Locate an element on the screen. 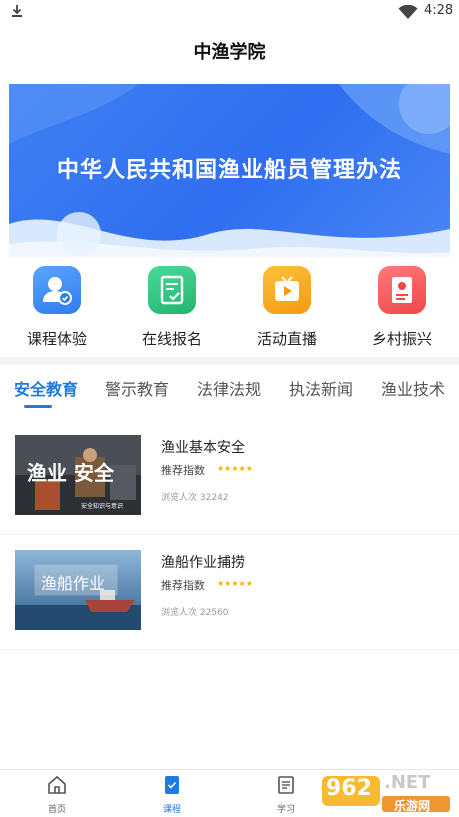 This screenshot has height=817, width=459. tab-laws: 法律法规 is located at coordinates (229, 388).